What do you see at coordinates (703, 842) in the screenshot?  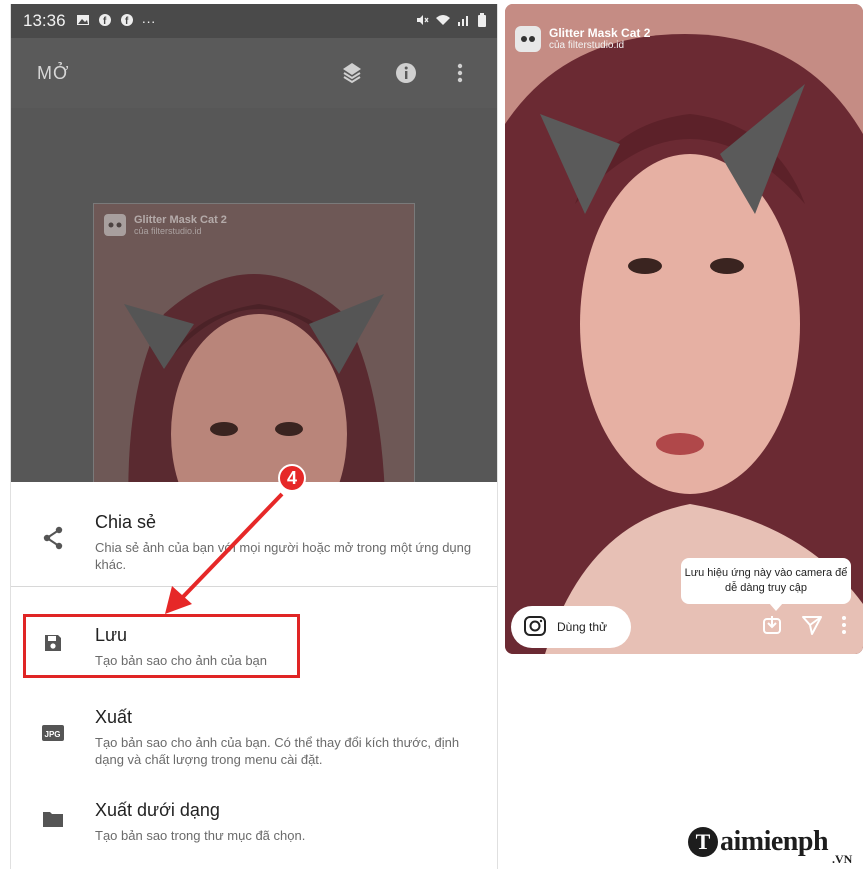 I see `watermark-logo-icon: T` at bounding box center [703, 842].